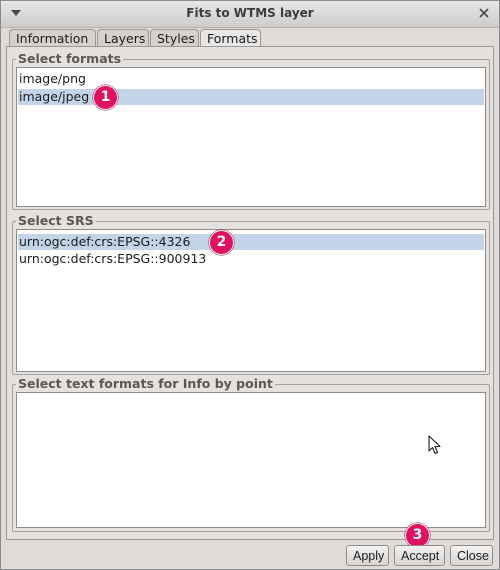  Describe the element at coordinates (251, 242) in the screenshot. I see `list-item: urn:ogc:def:crs:EPSG::4326` at that location.